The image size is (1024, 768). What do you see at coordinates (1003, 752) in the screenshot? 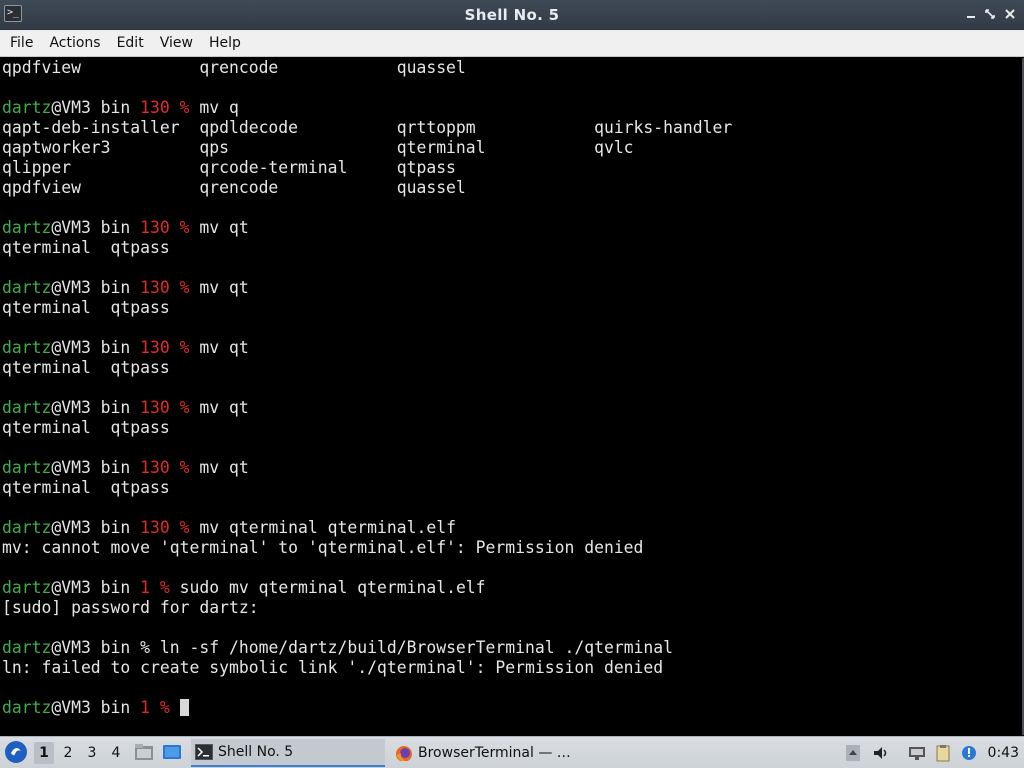
I see `clock: 0:43` at bounding box center [1003, 752].